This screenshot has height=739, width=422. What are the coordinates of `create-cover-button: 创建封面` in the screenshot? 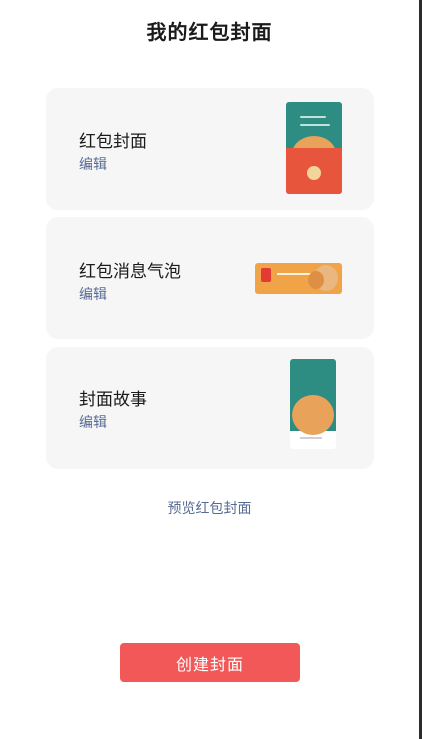 It's located at (210, 662).